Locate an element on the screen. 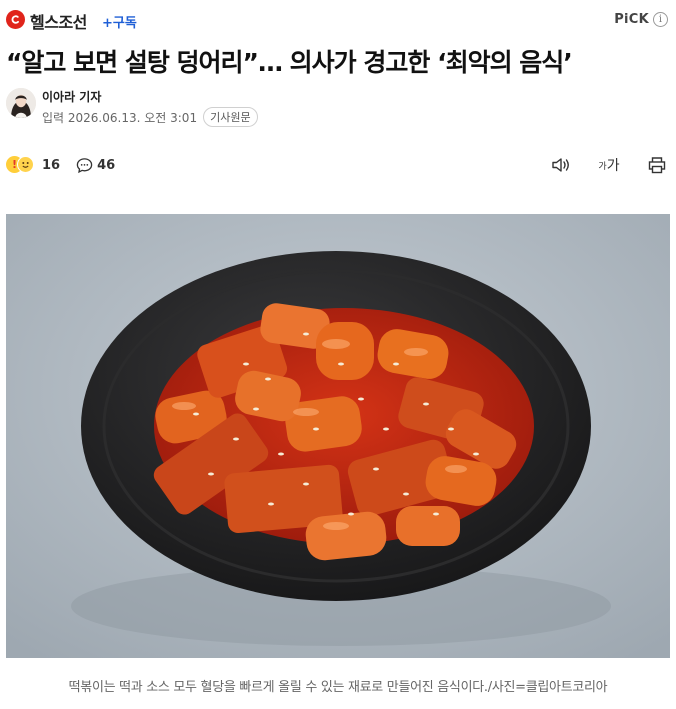  info-icon: i is located at coordinates (660, 19).